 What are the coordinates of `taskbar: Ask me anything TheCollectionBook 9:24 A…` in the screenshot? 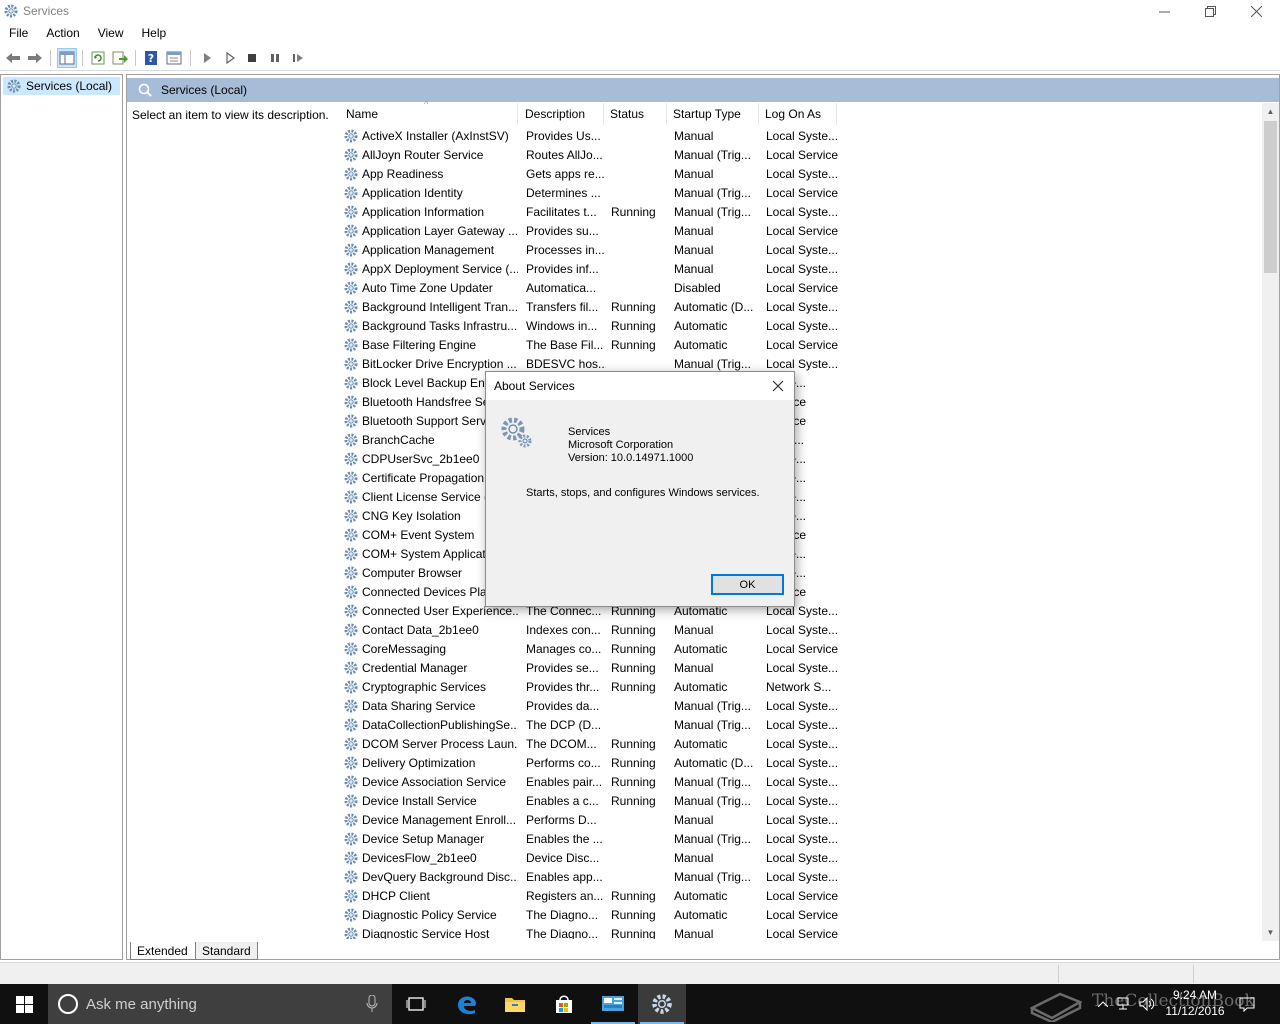 It's located at (640, 1004).